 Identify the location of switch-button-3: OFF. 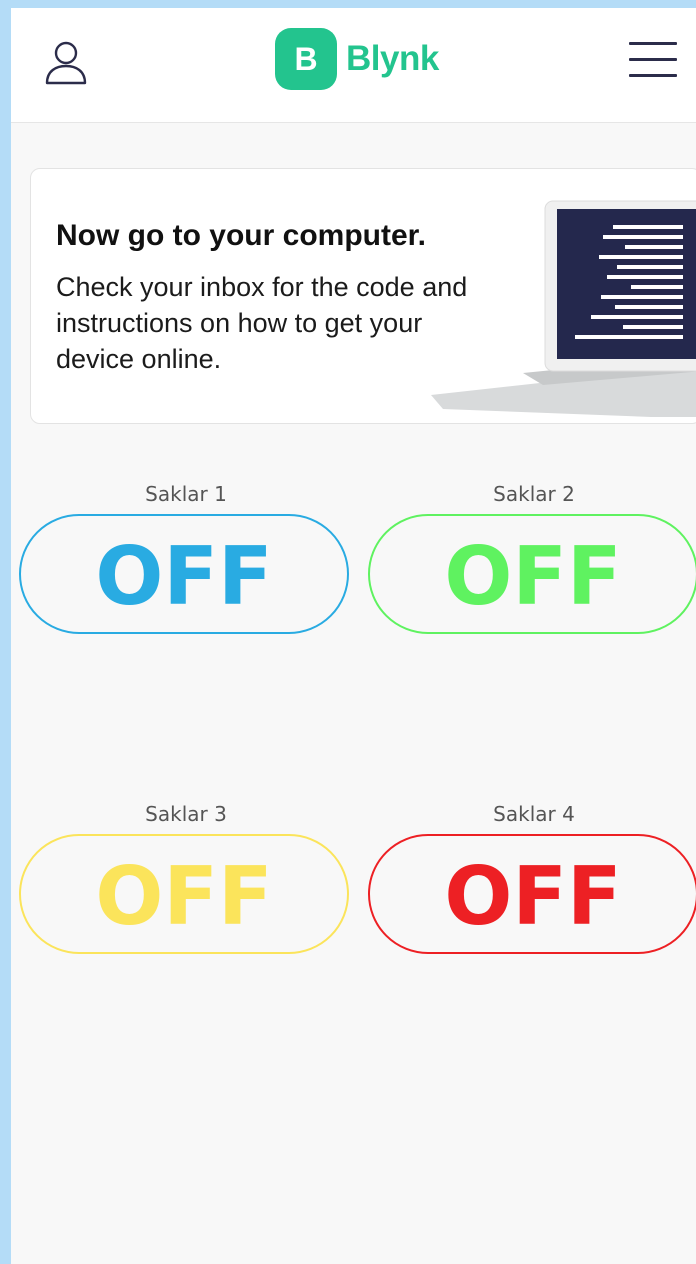
(184, 894).